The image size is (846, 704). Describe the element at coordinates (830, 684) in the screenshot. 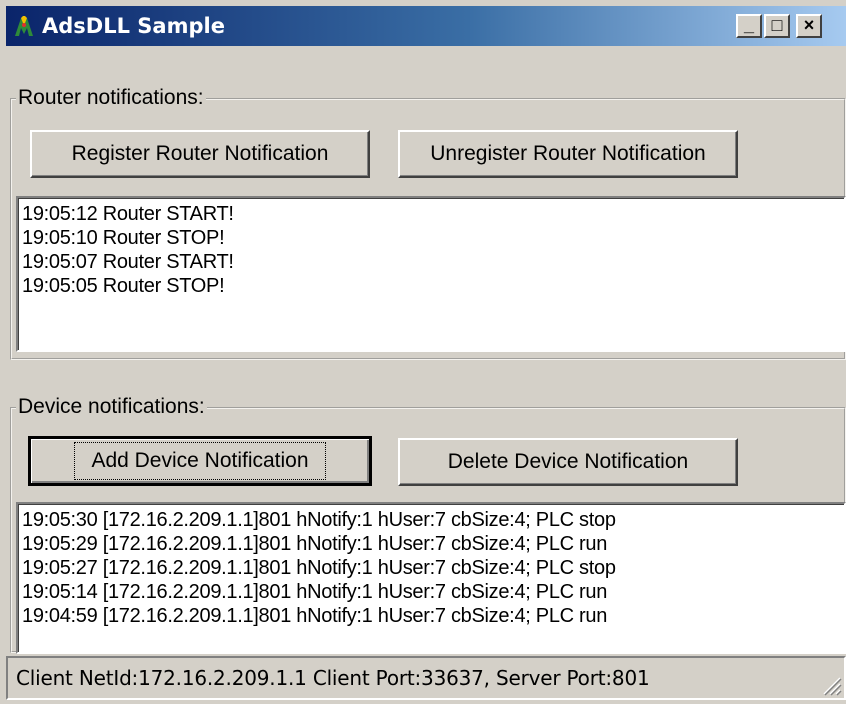

I see `resize-grip-icon` at that location.